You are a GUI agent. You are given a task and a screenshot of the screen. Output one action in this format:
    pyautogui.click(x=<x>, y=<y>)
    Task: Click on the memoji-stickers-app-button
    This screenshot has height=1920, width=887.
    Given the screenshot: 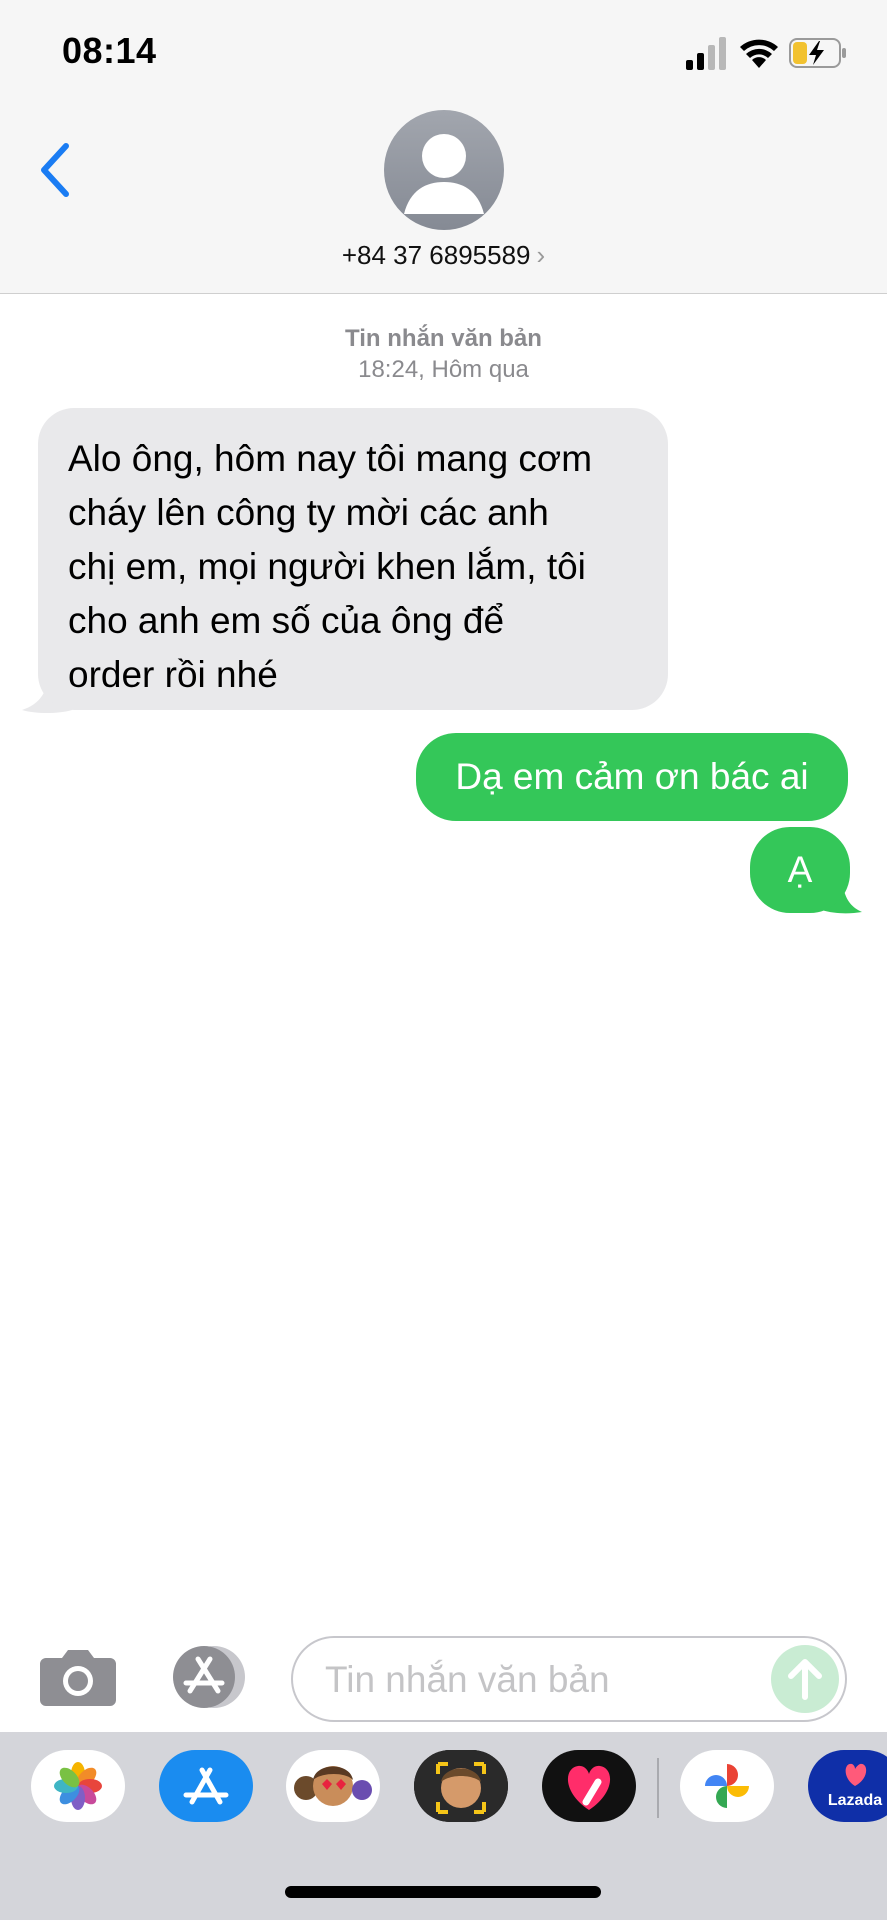 What is the action you would take?
    pyautogui.click(x=333, y=1786)
    